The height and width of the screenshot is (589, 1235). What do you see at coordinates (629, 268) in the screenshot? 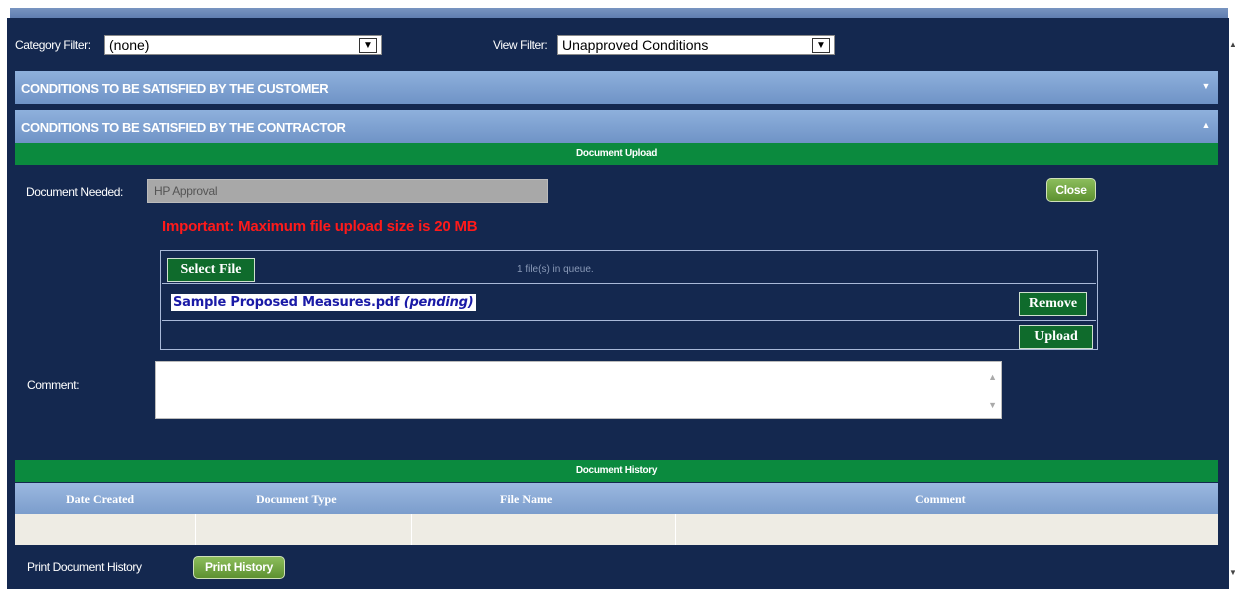
I see `queue-toolbar: Select File 1 file(s) in queue.` at bounding box center [629, 268].